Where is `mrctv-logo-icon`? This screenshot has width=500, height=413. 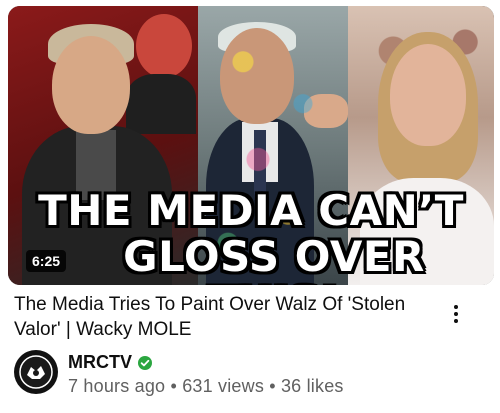 mrctv-logo-icon is located at coordinates (36, 372).